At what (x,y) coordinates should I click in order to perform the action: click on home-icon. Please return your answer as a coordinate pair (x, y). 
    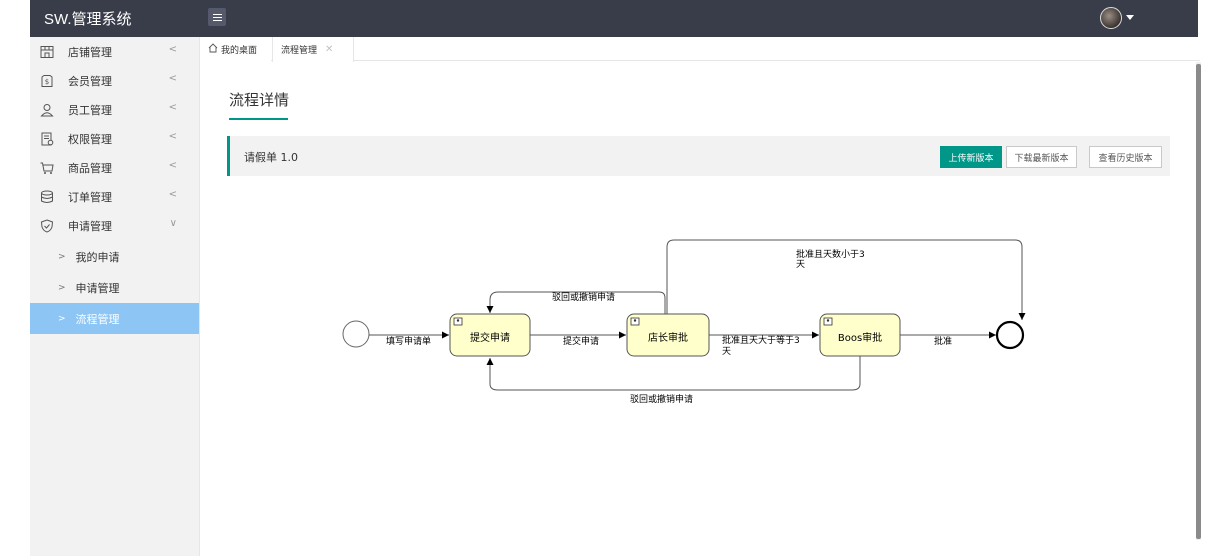
    Looking at the image, I should click on (213, 49).